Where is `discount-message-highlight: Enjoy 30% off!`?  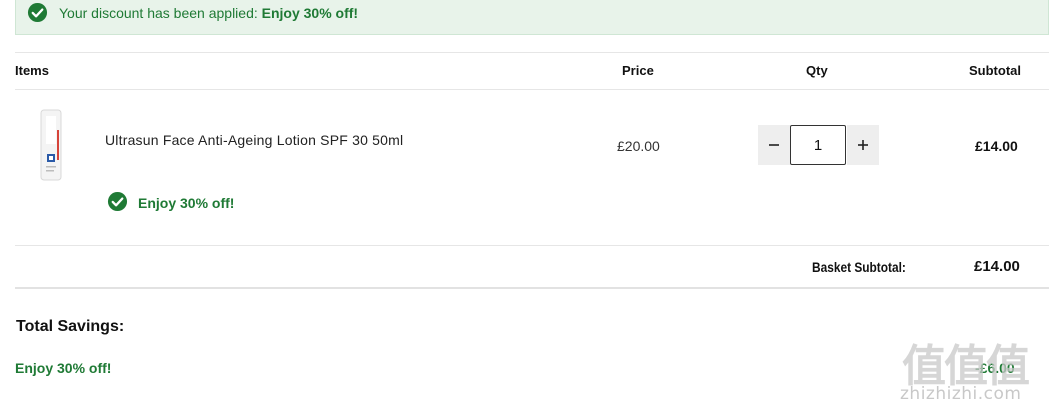
discount-message-highlight: Enjoy 30% off! is located at coordinates (310, 13).